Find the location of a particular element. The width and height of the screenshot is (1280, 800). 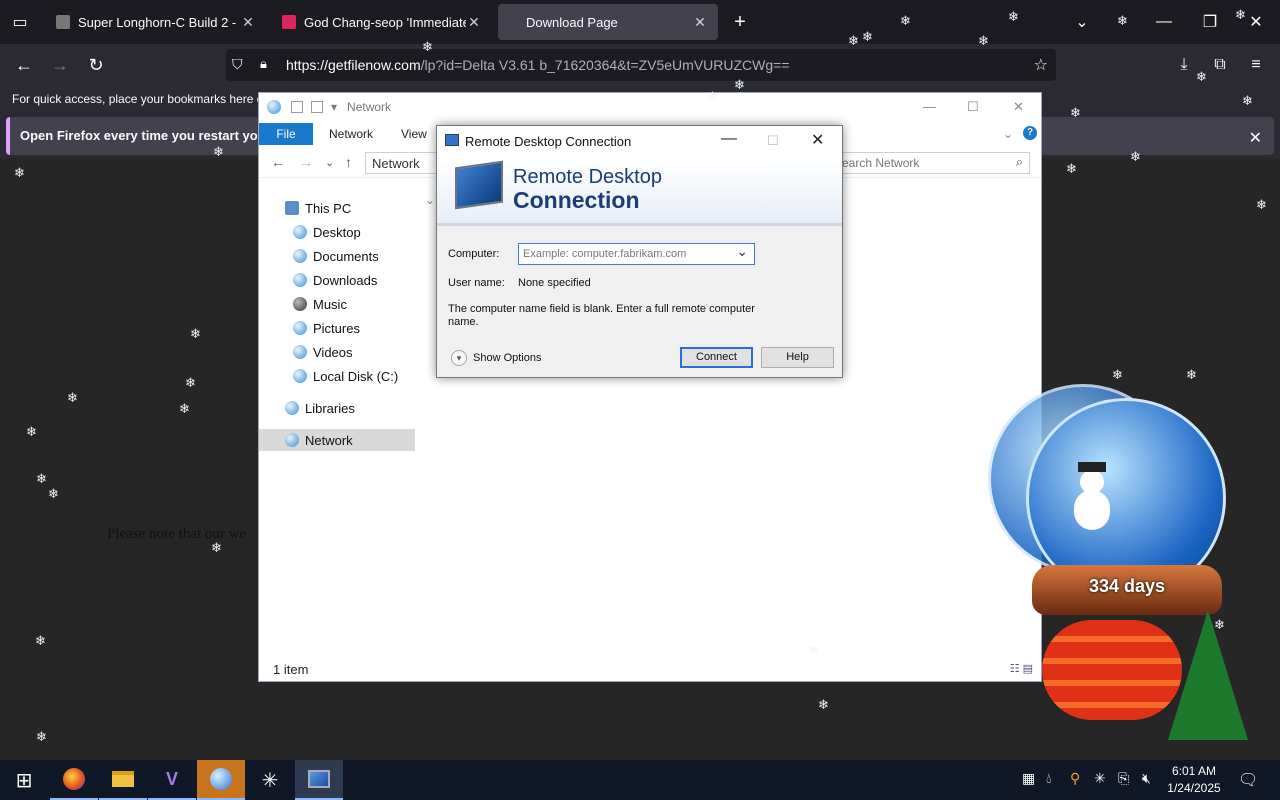

list-tabs-chevron-icon: ⌄ is located at coordinates (1082, 22).